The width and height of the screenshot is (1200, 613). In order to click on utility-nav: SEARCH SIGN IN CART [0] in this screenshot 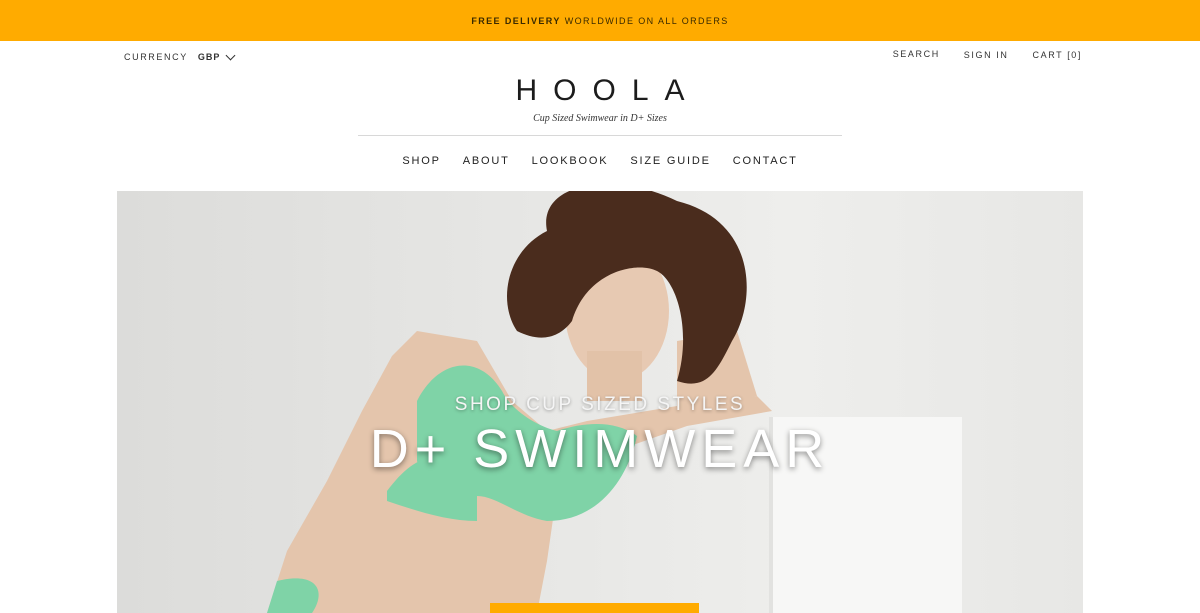, I will do `click(975, 54)`.